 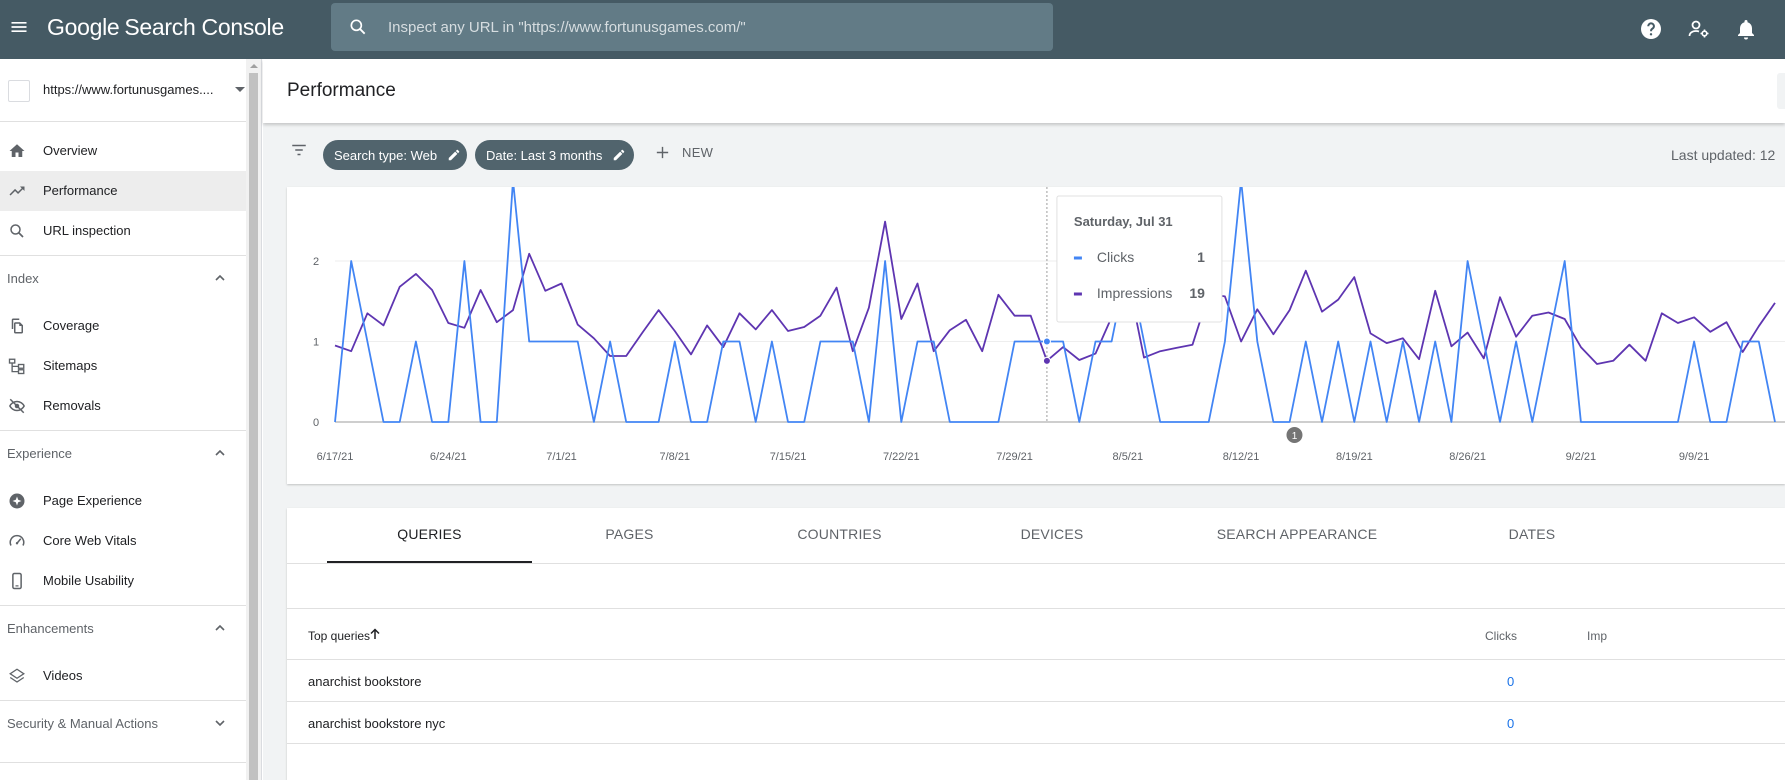 I want to click on tooltip-legend-label: Clicks, so click(x=1115, y=257).